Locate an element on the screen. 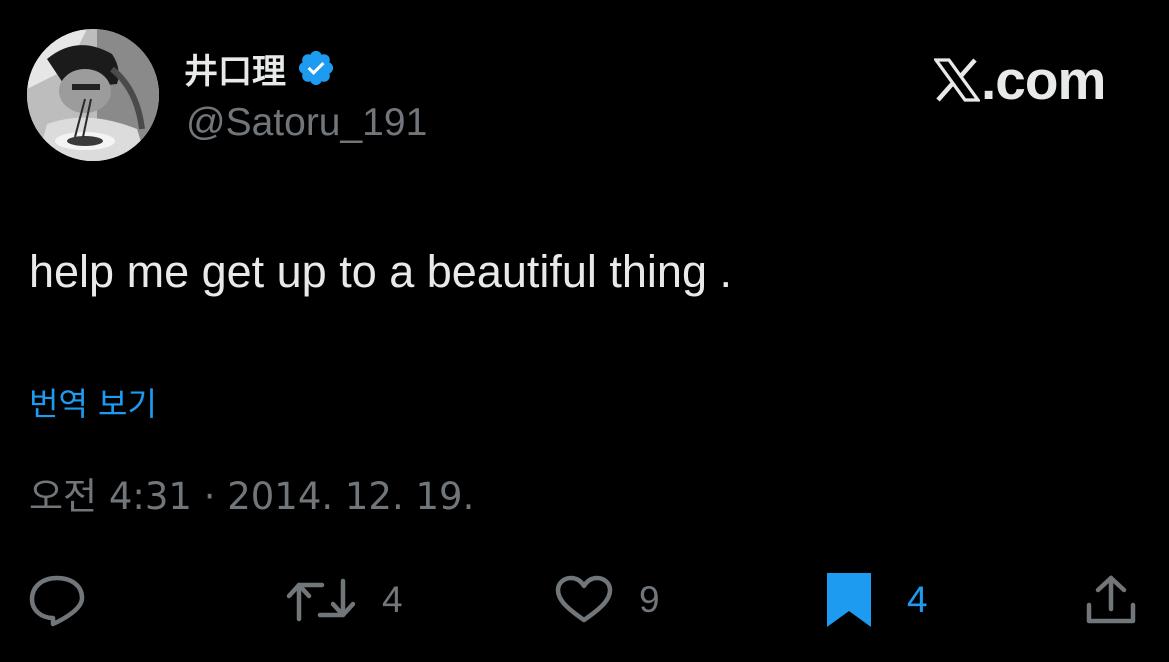 The height and width of the screenshot is (662, 1169). display-name: 井口理 is located at coordinates (235, 68).